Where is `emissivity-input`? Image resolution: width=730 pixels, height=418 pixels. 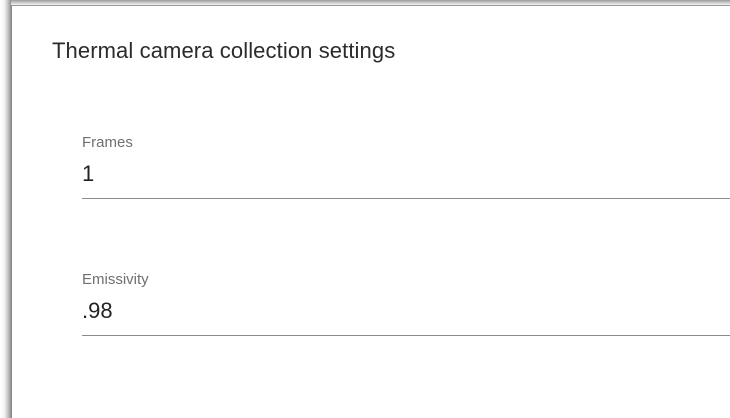
emissivity-input is located at coordinates (406, 316).